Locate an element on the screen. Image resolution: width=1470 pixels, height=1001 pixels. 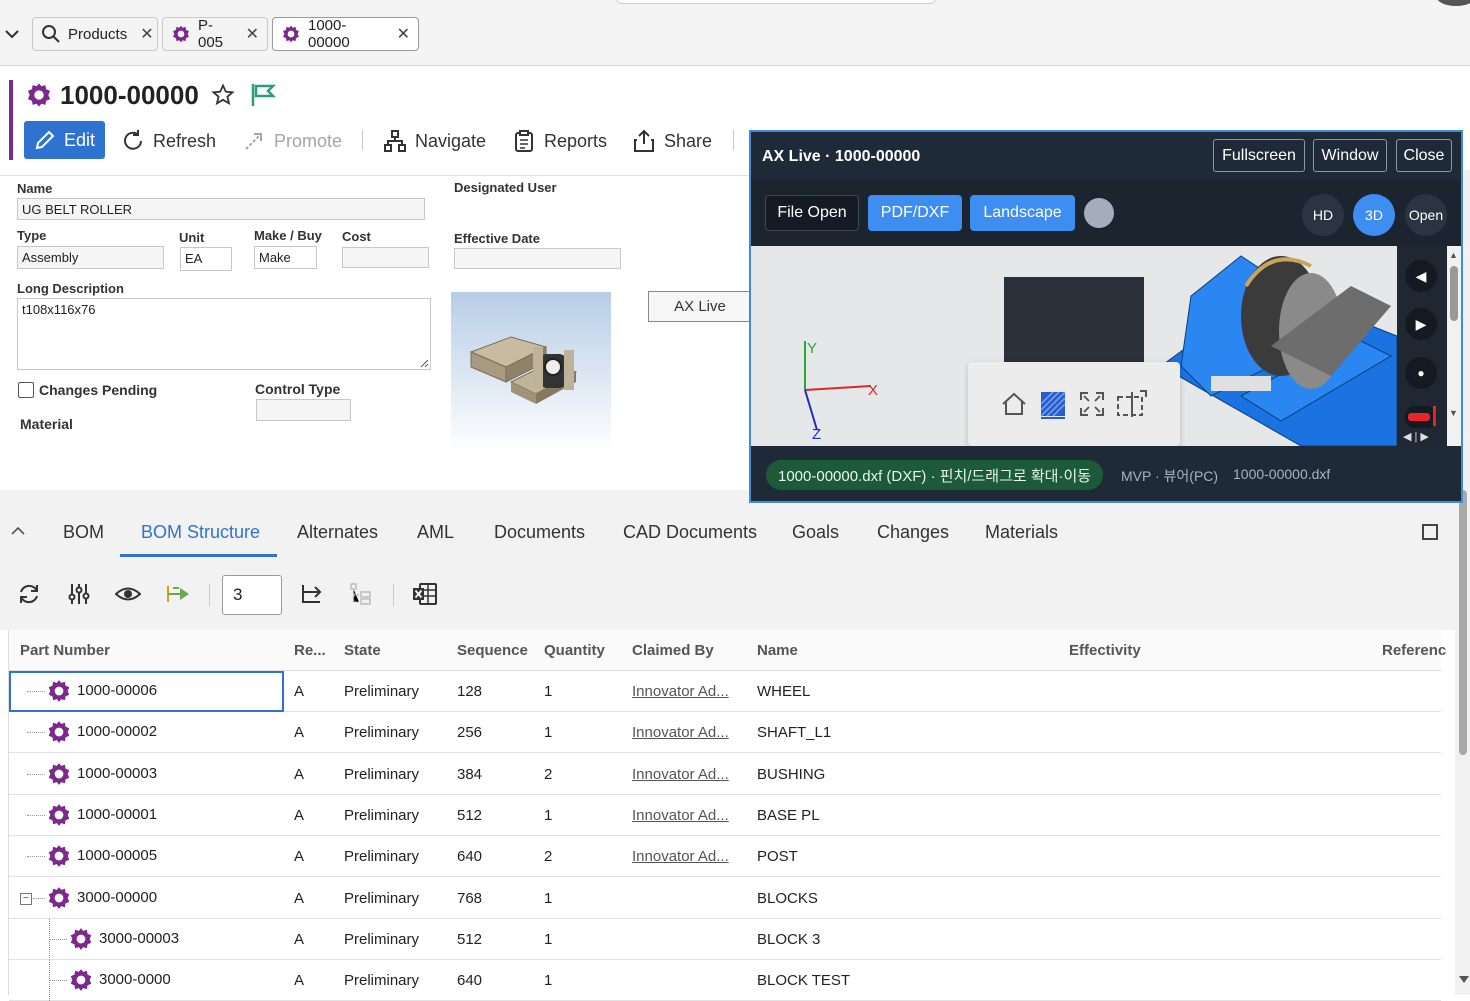
refresh-icon is located at coordinates (29, 594).